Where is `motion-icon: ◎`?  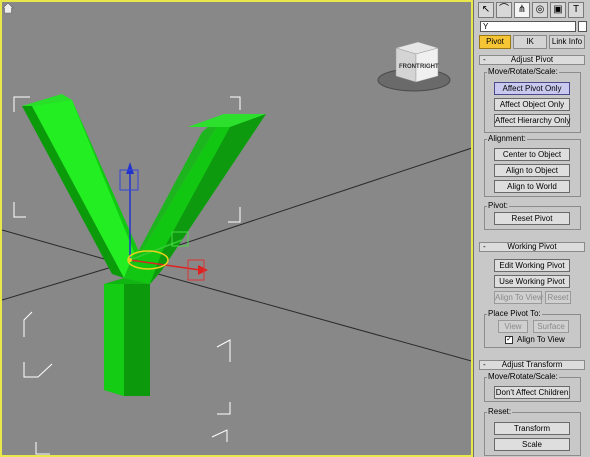
motion-icon: ◎ is located at coordinates (540, 10).